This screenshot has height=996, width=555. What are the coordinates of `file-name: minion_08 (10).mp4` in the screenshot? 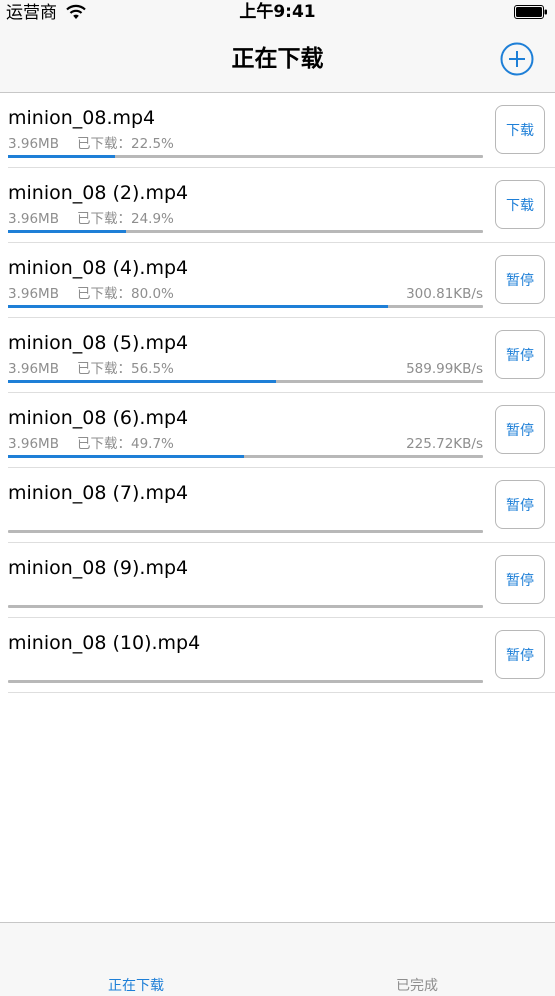 It's located at (104, 643).